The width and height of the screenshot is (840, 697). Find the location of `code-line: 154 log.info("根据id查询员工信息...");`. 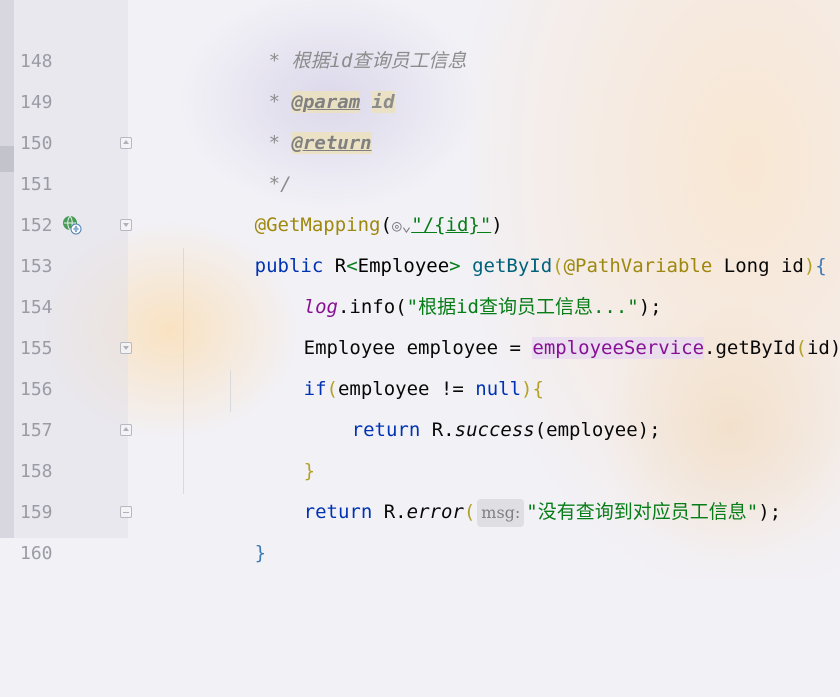

code-line: 154 log.info("根据id查询员工信息..."); is located at coordinates (420, 282).